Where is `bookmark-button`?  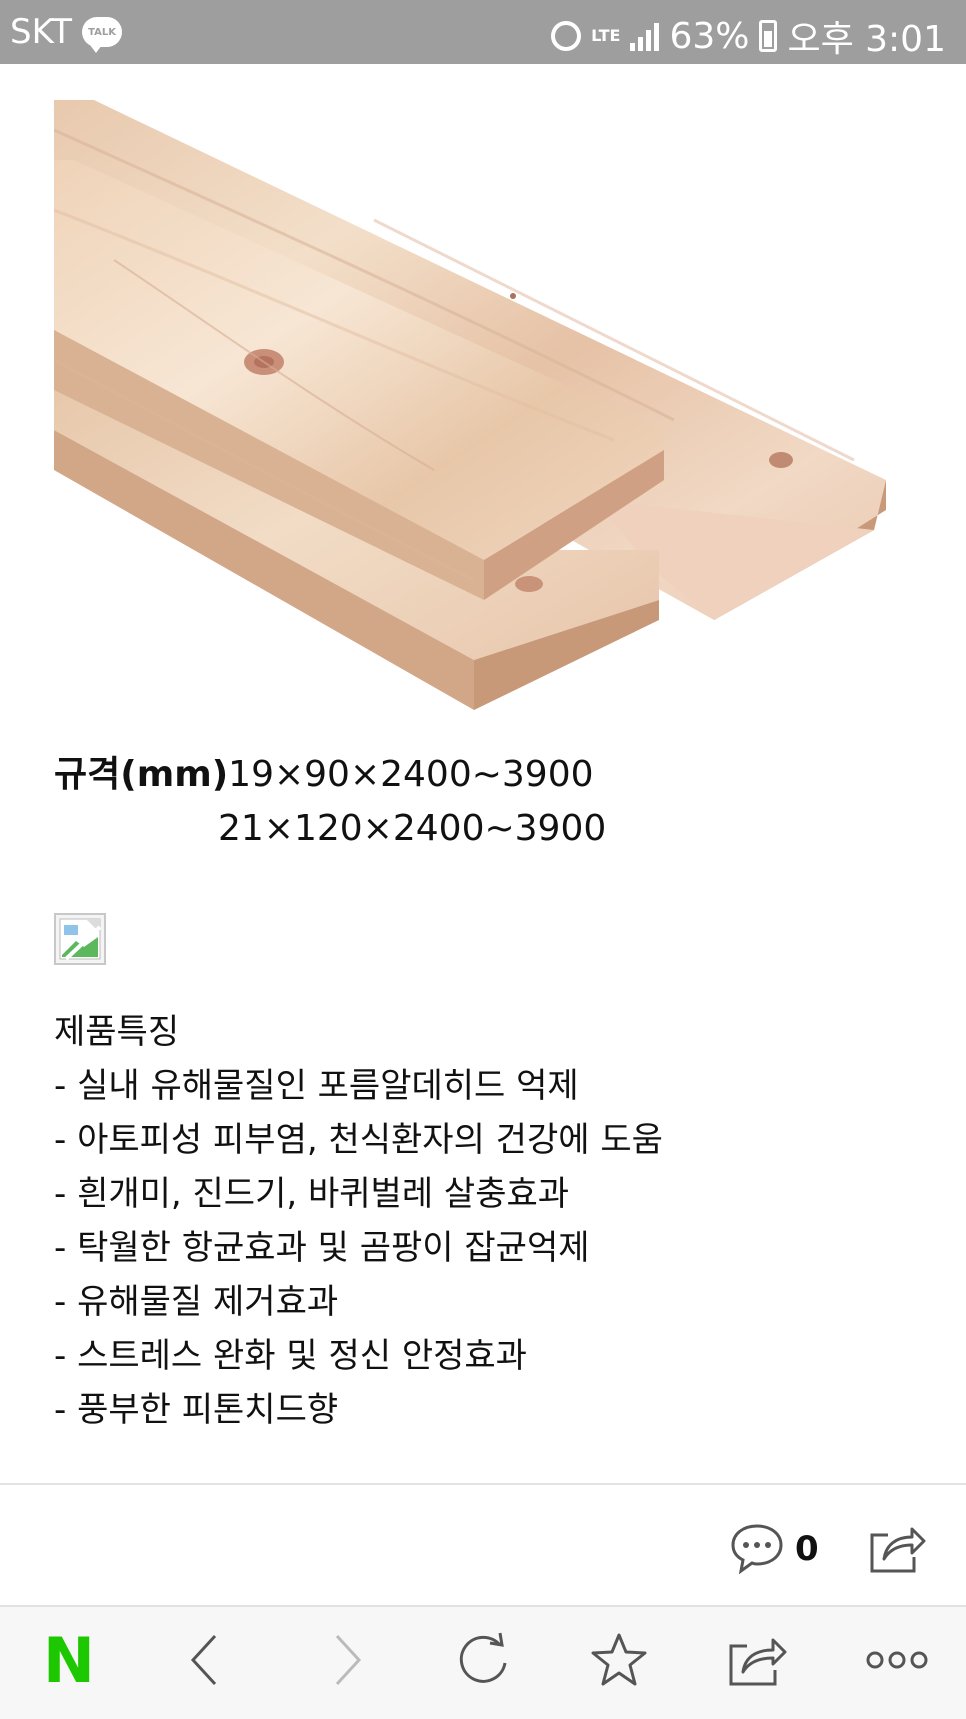
bookmark-button is located at coordinates (619, 1660).